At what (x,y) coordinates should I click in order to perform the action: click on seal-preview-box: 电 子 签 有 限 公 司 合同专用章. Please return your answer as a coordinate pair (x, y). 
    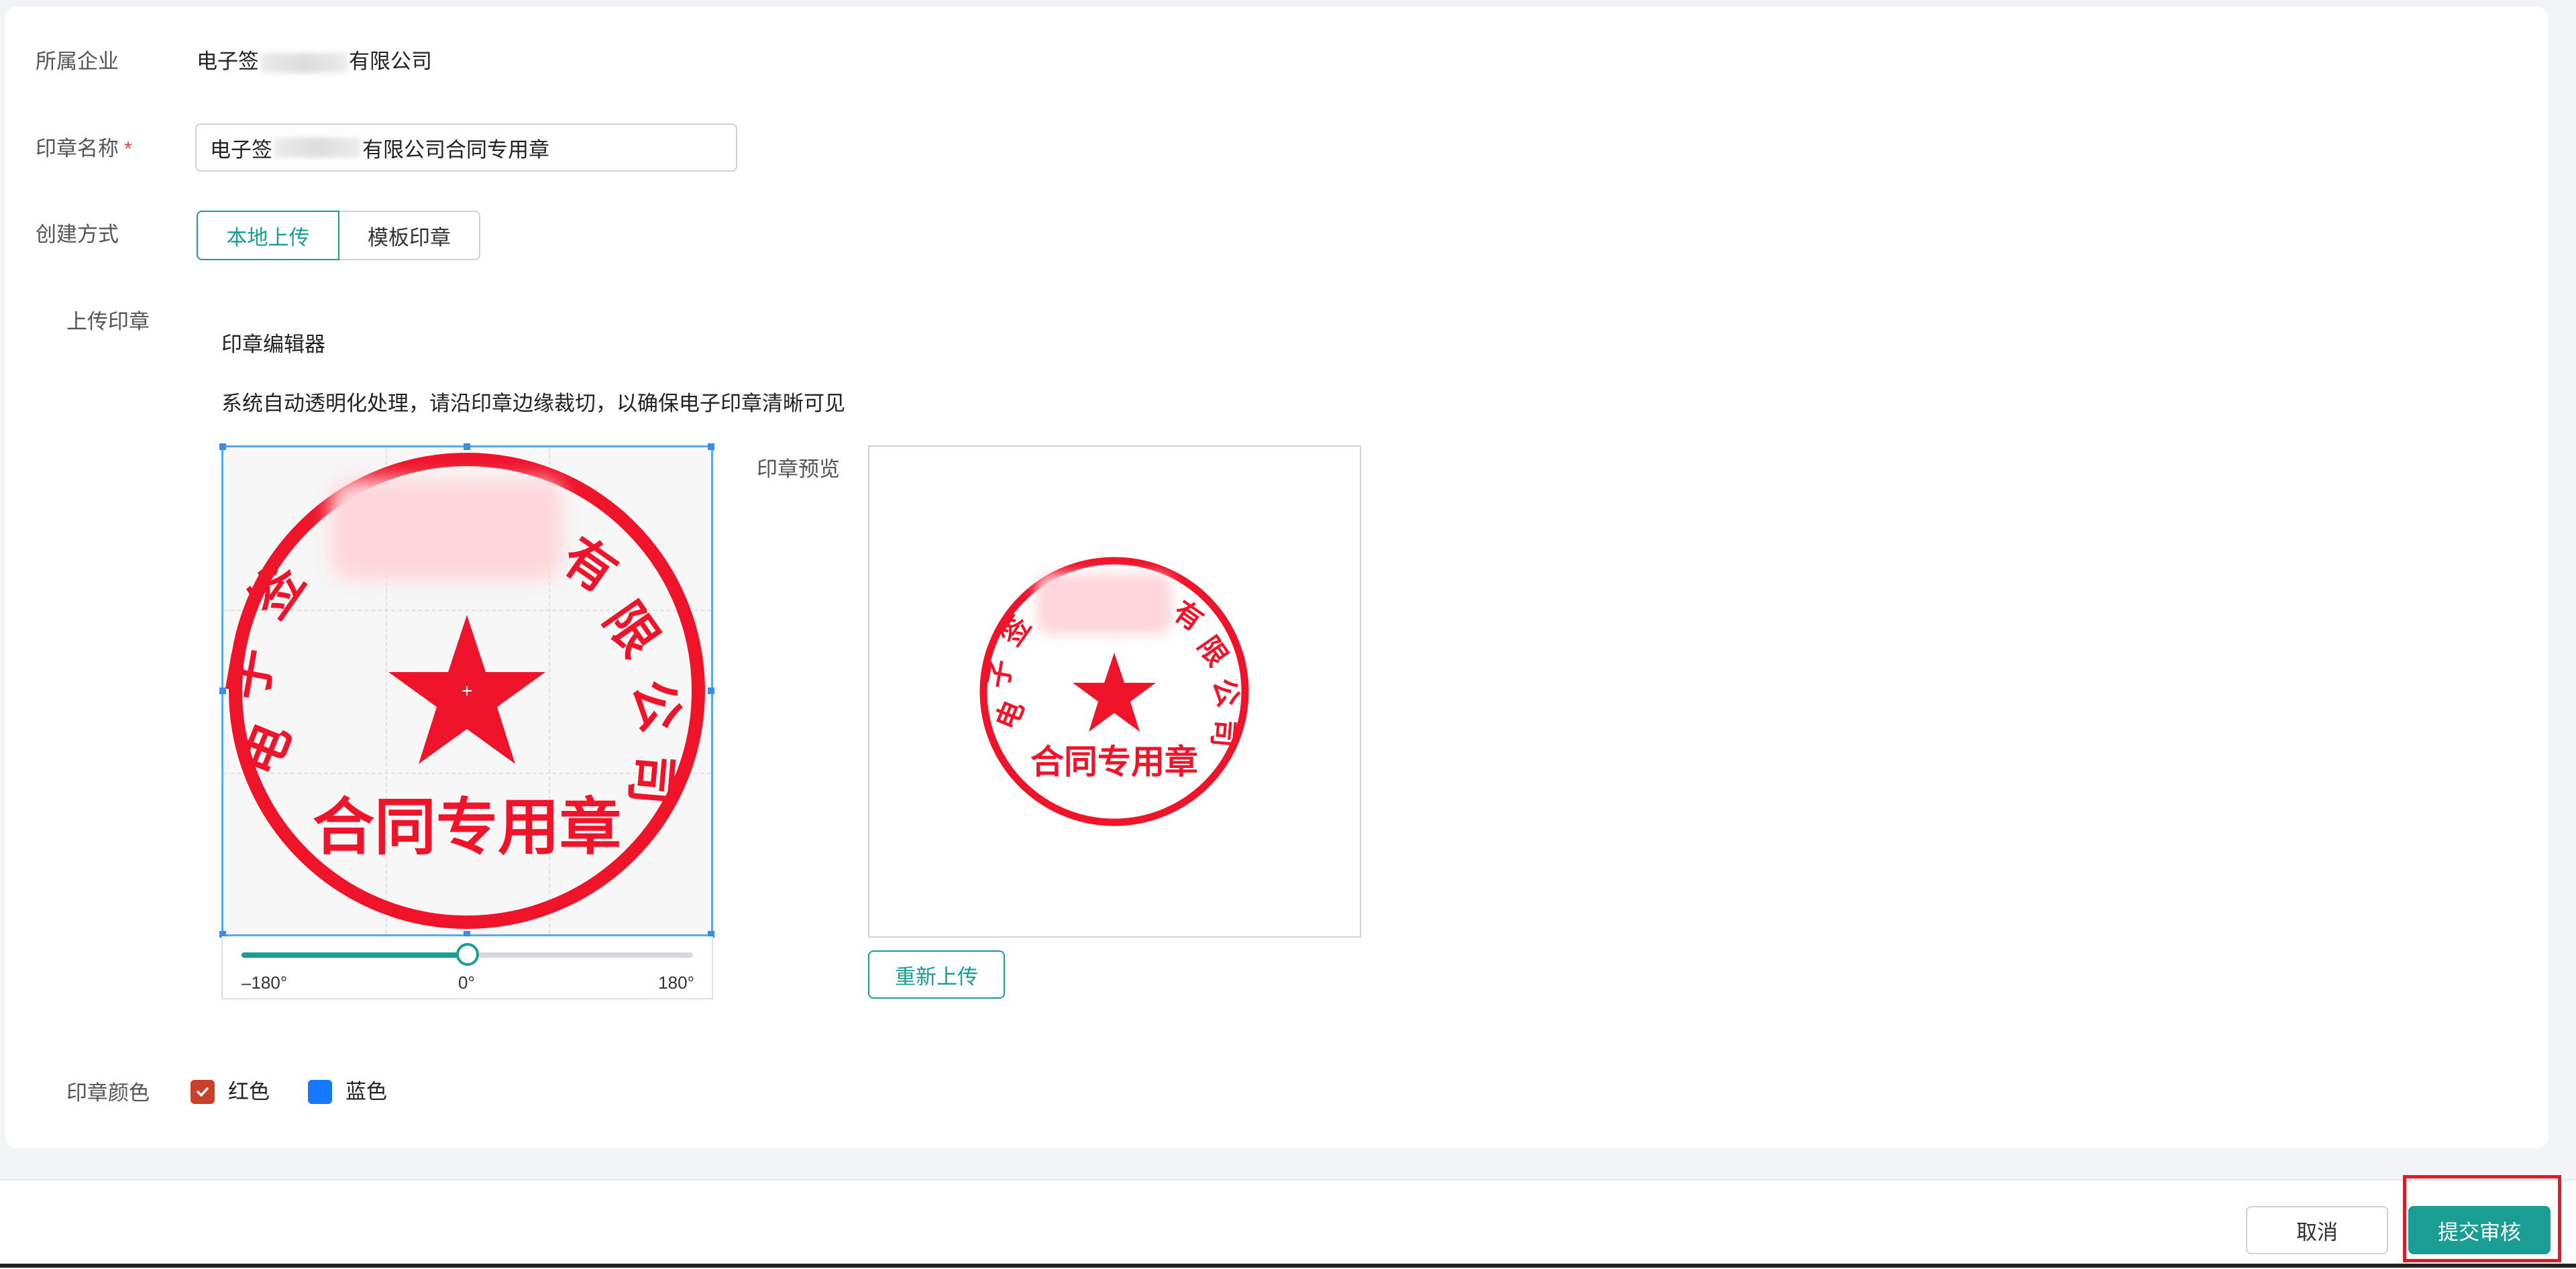
    Looking at the image, I should click on (1114, 691).